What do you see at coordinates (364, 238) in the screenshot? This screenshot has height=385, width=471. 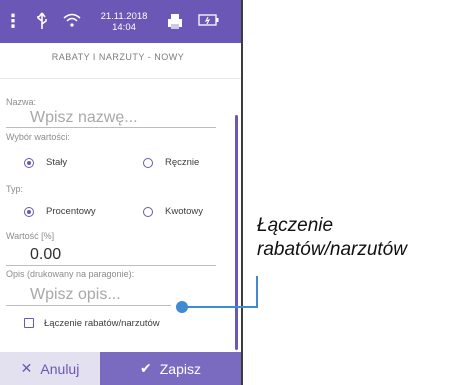 I see `callout-text: Łączenie rabatów/narzutów` at bounding box center [364, 238].